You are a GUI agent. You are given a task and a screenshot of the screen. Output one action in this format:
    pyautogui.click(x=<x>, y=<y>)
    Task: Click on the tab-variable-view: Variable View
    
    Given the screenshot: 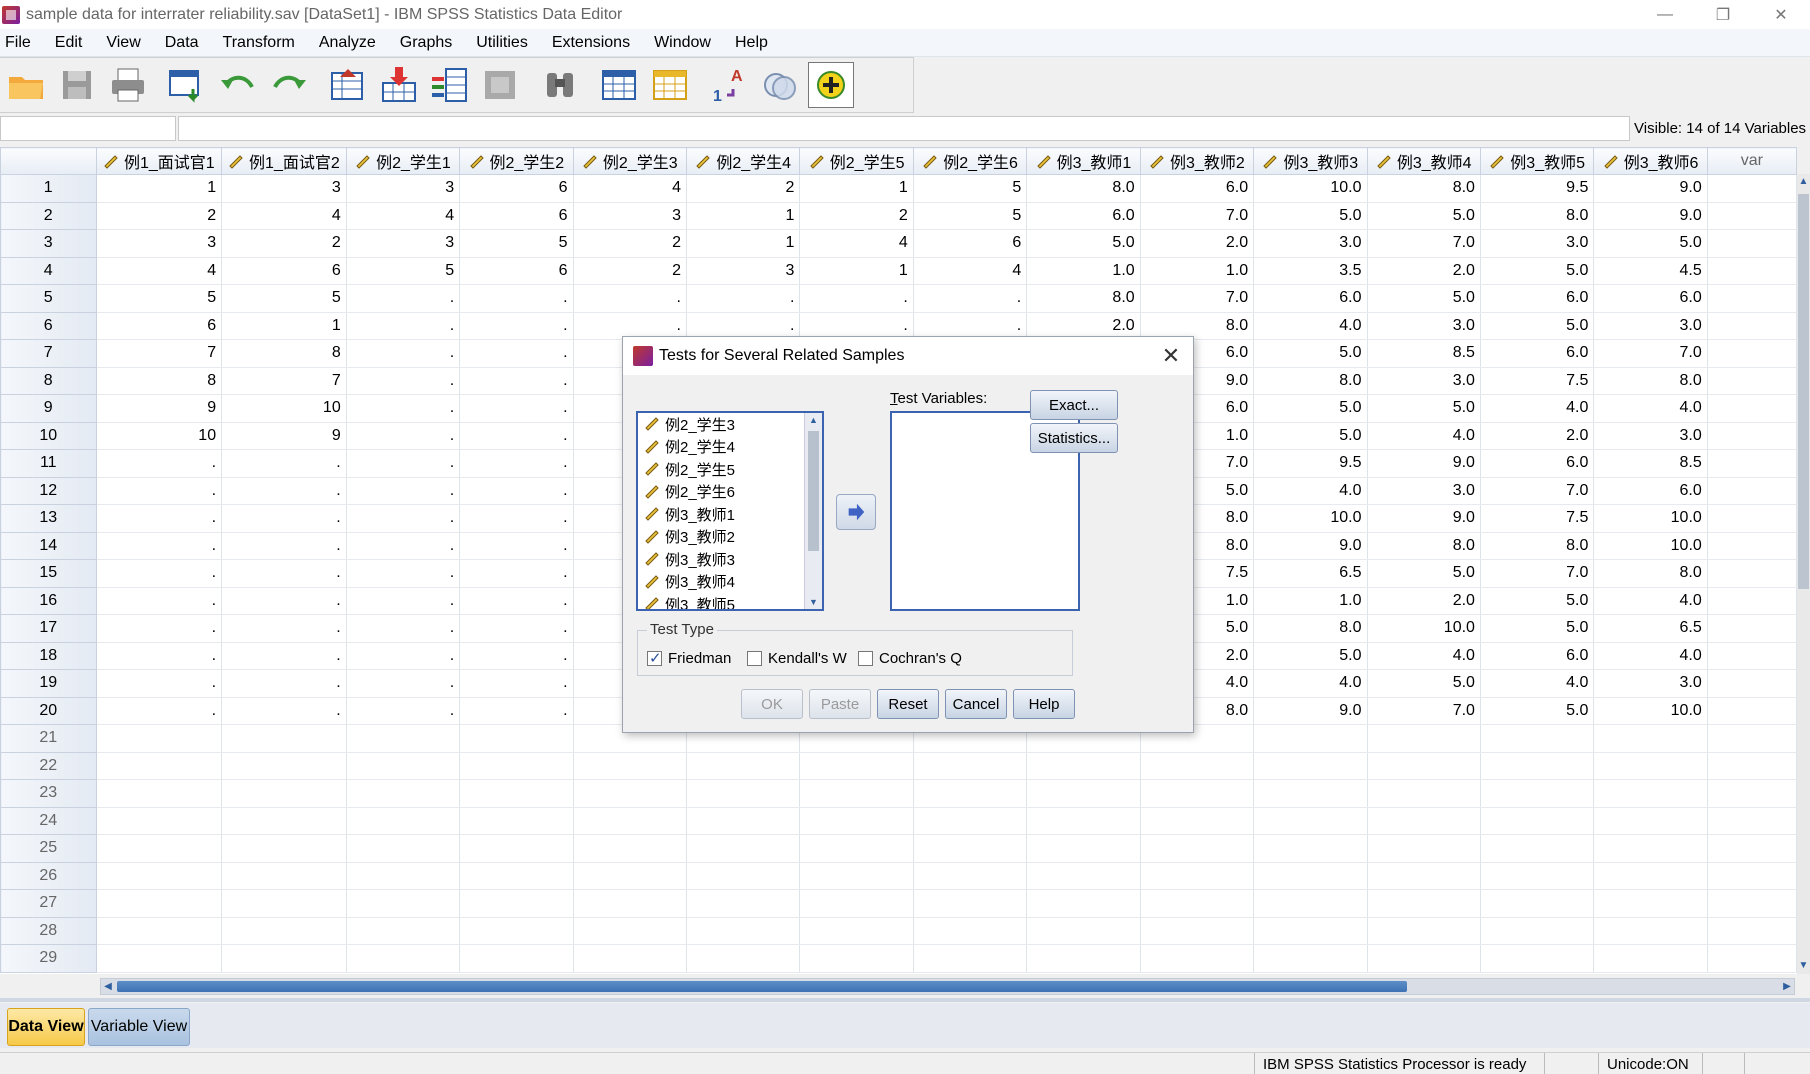 What is the action you would take?
    pyautogui.click(x=139, y=1027)
    